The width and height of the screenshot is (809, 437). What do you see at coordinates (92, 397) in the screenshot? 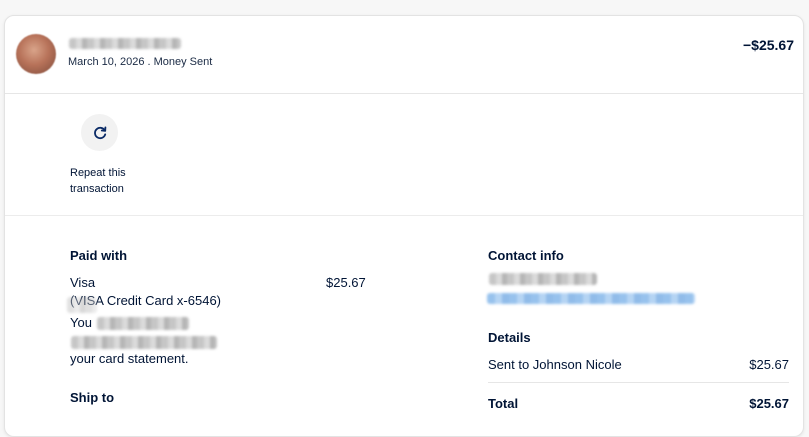
I see `ship-to-title: Ship to` at bounding box center [92, 397].